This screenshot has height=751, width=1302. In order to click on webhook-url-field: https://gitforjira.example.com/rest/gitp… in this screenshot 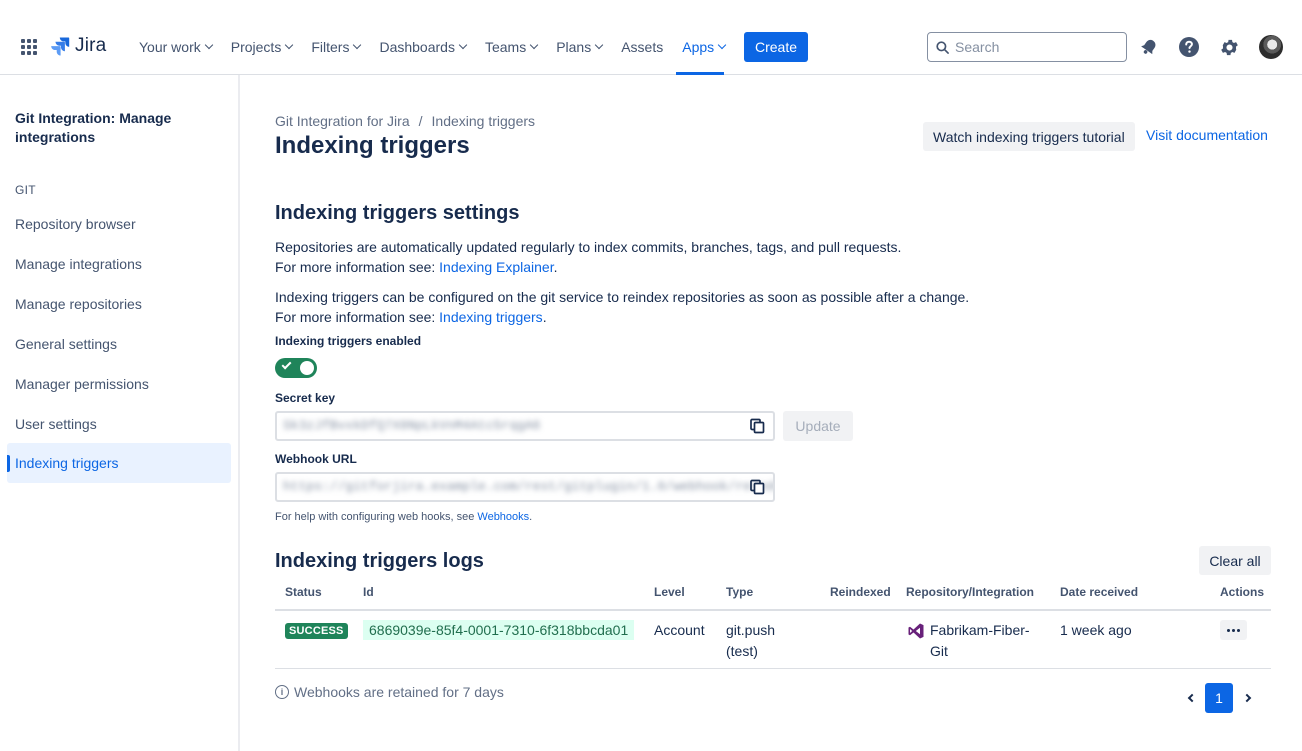, I will do `click(525, 487)`.